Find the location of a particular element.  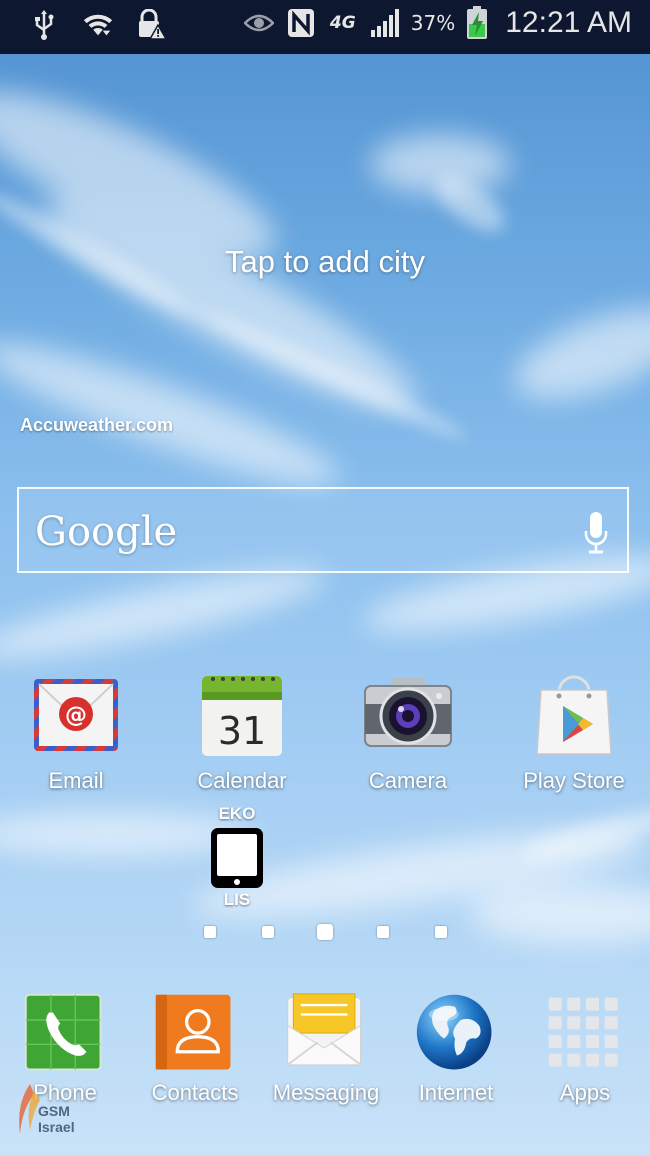

calendar-day: 31 is located at coordinates (242, 731).